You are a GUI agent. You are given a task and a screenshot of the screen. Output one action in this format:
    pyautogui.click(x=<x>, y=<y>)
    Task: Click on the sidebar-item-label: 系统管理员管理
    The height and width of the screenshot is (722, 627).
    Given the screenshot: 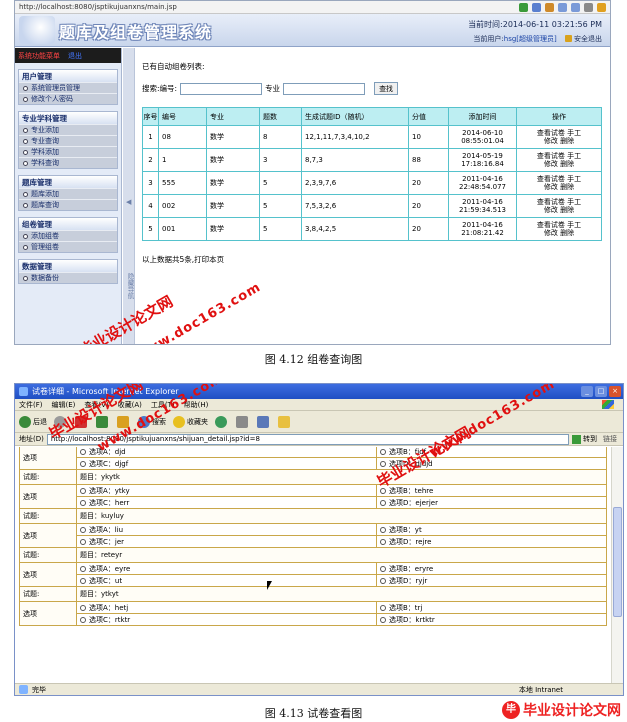 What is the action you would take?
    pyautogui.click(x=55, y=88)
    